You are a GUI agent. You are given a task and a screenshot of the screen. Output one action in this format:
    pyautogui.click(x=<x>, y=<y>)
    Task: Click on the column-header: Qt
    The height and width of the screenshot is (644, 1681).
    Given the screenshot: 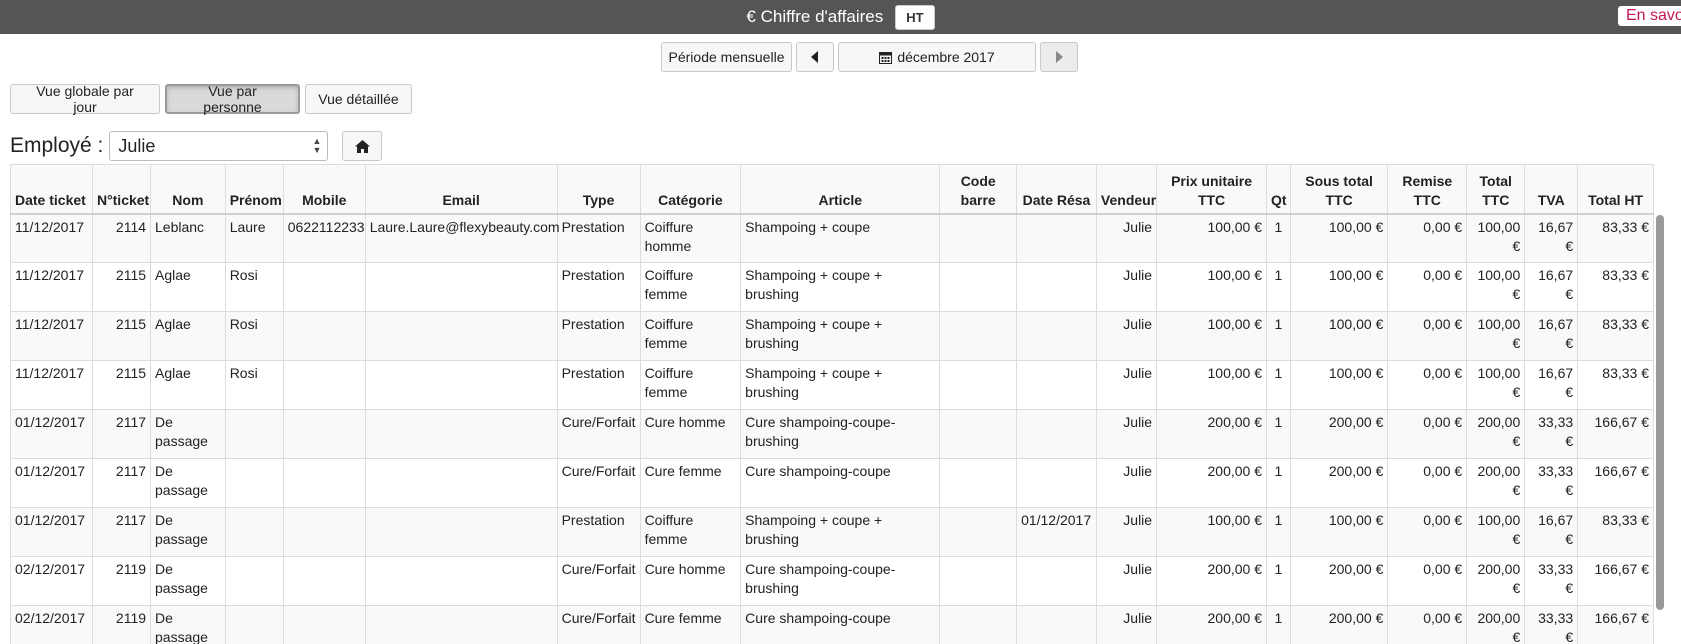 What is the action you would take?
    pyautogui.click(x=1278, y=189)
    